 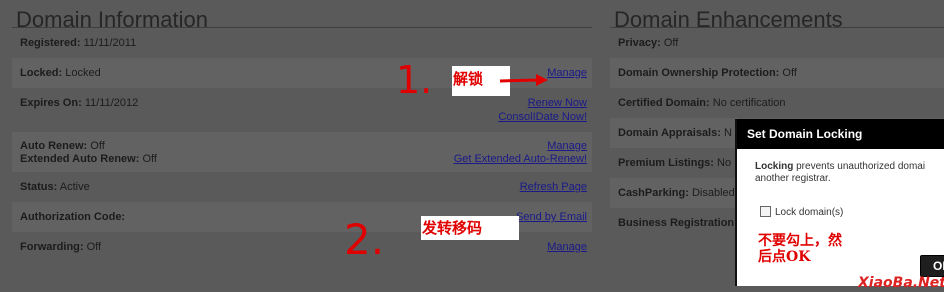 What do you see at coordinates (553, 187) in the screenshot?
I see `refresh-page-link: Refresh Page` at bounding box center [553, 187].